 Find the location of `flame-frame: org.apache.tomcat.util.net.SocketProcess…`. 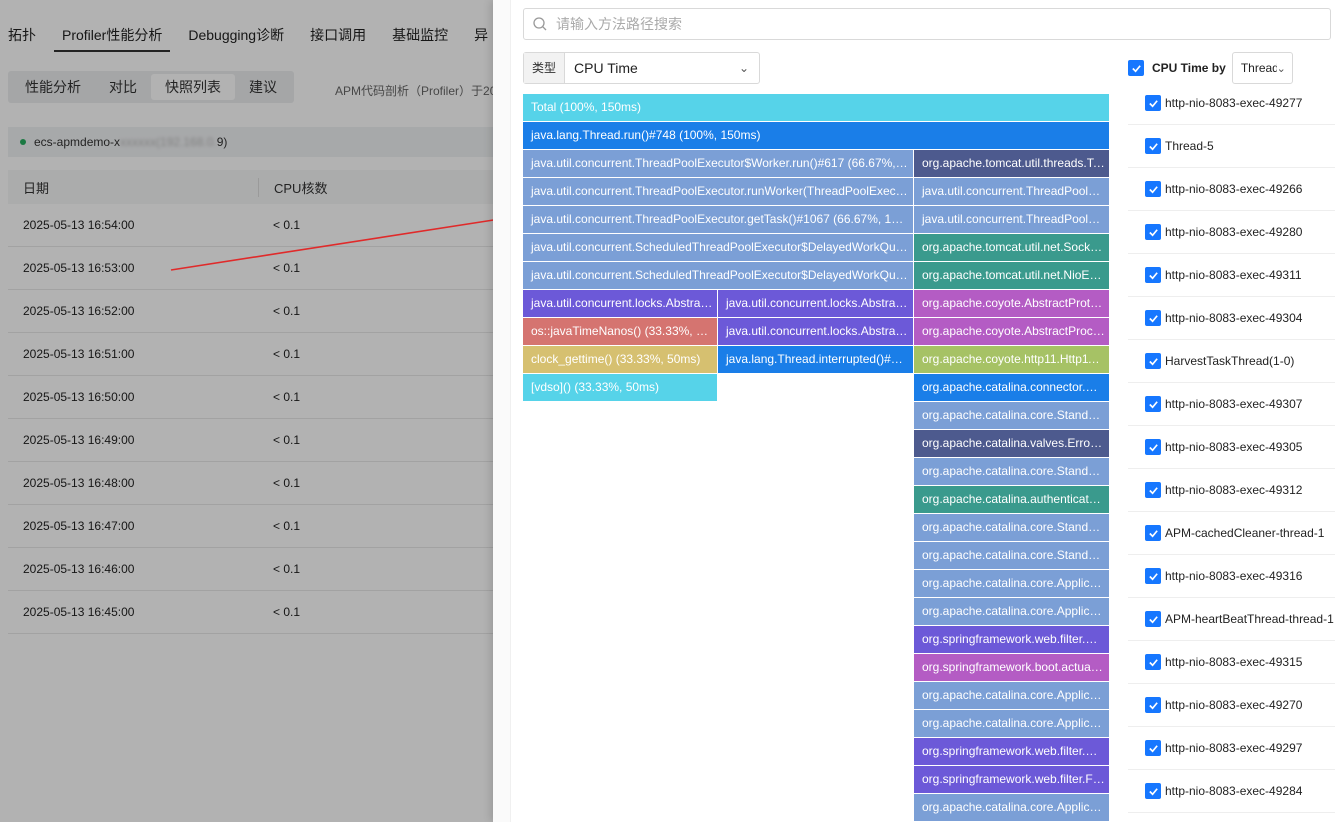

flame-frame: org.apache.tomcat.util.net.SocketProcess… is located at coordinates (1011, 247).